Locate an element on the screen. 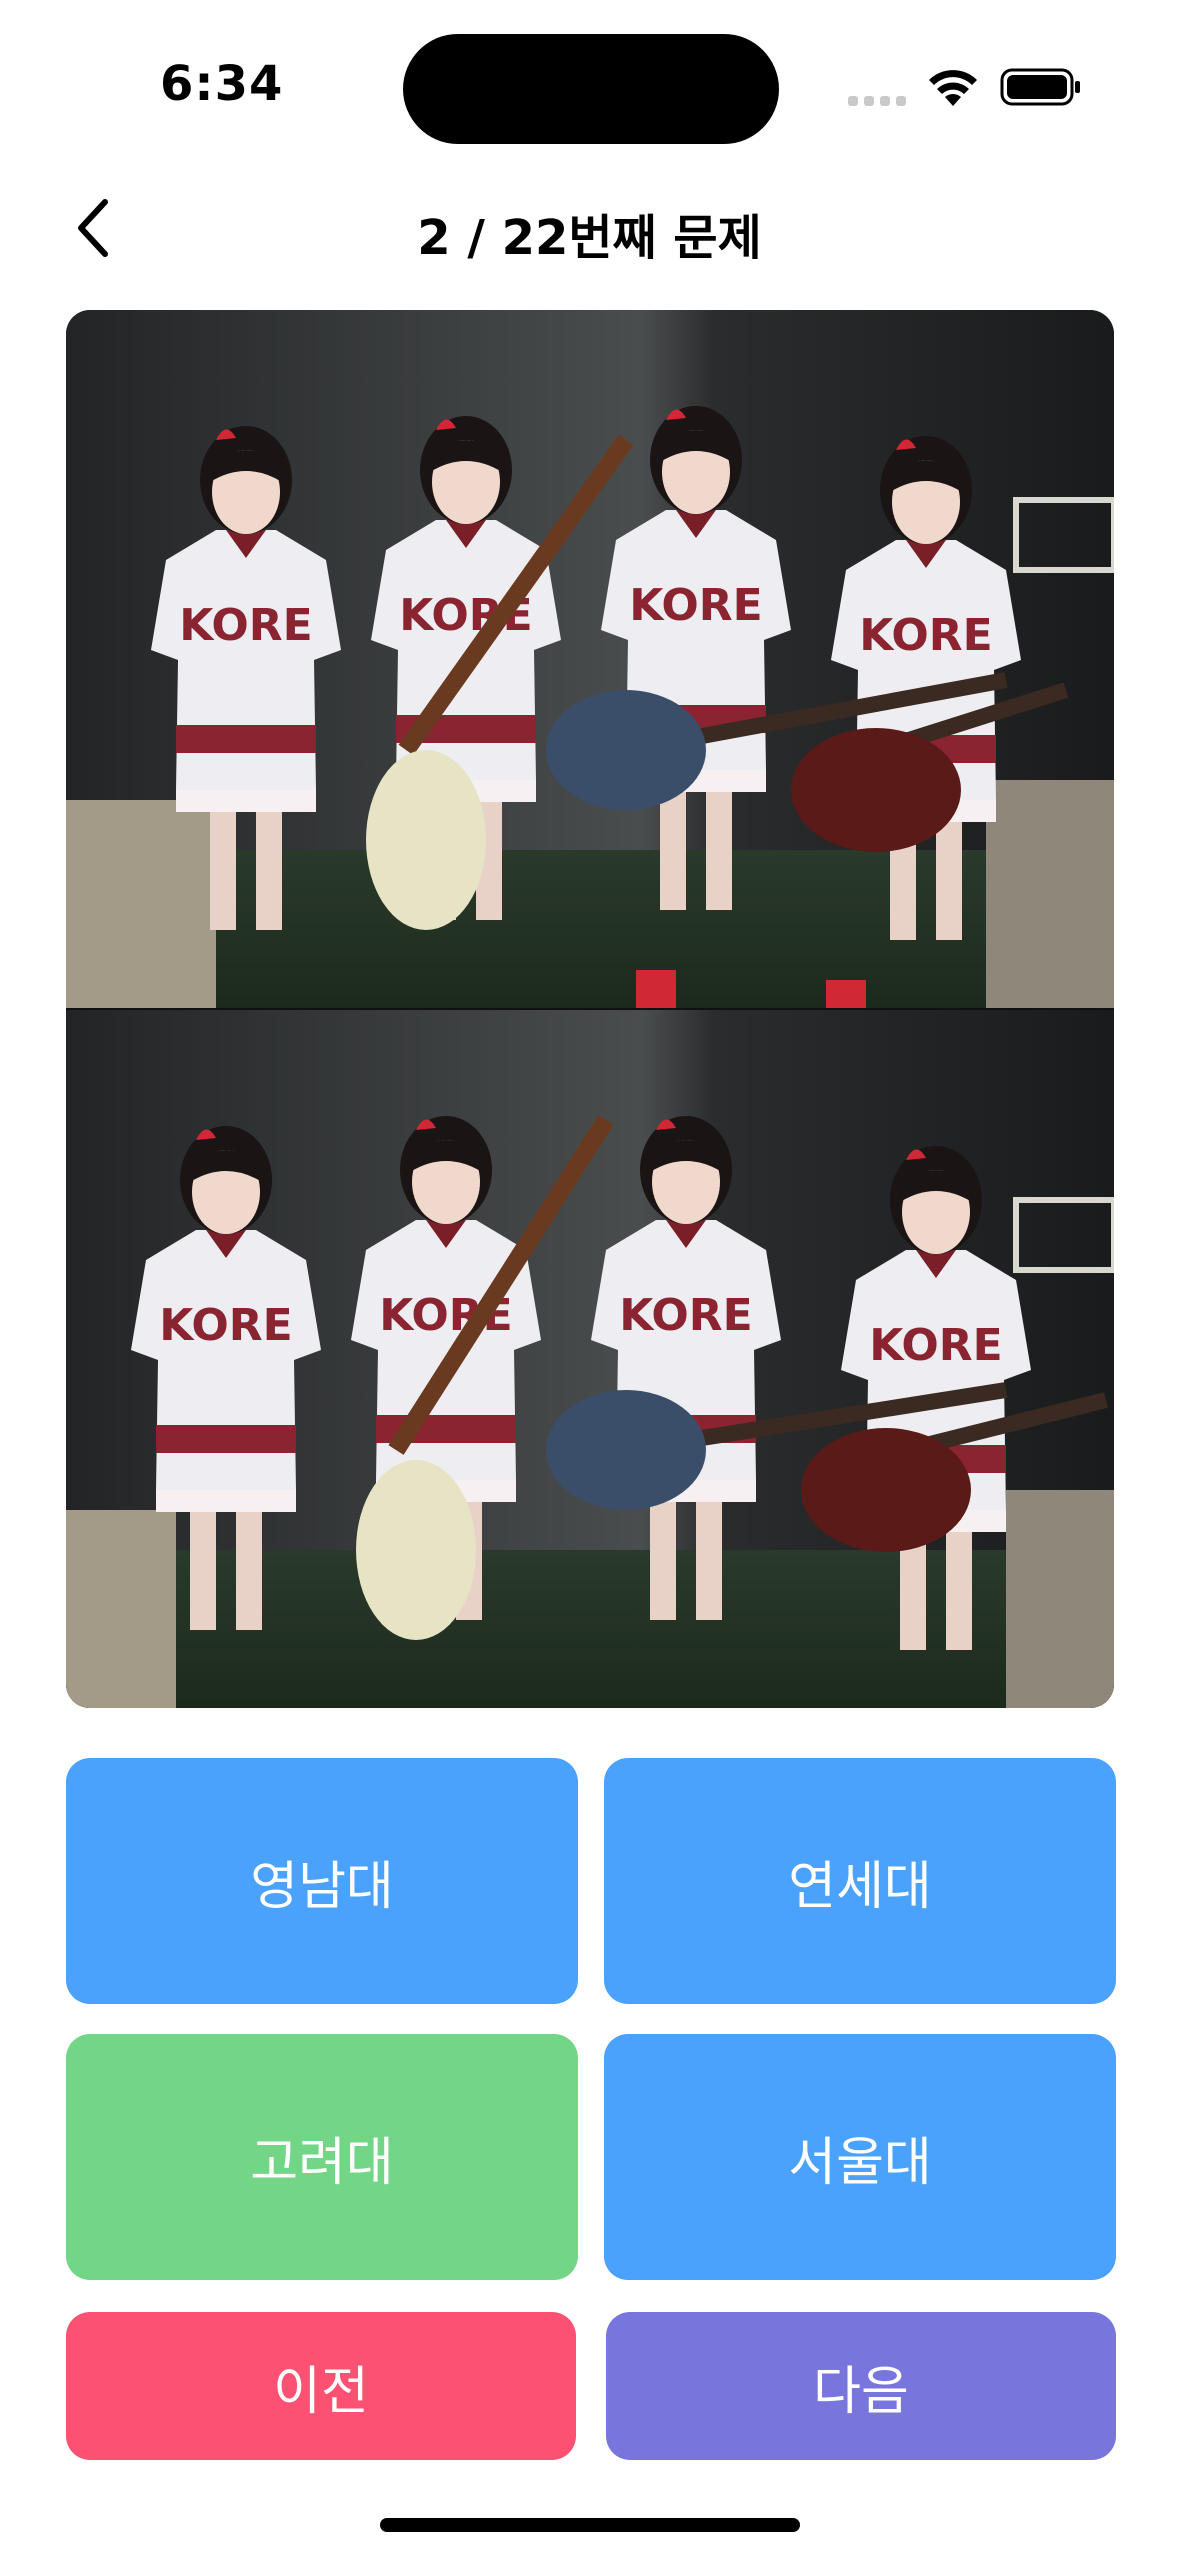 The height and width of the screenshot is (2556, 1179). answer-button-1: 영남대 is located at coordinates (322, 1881).